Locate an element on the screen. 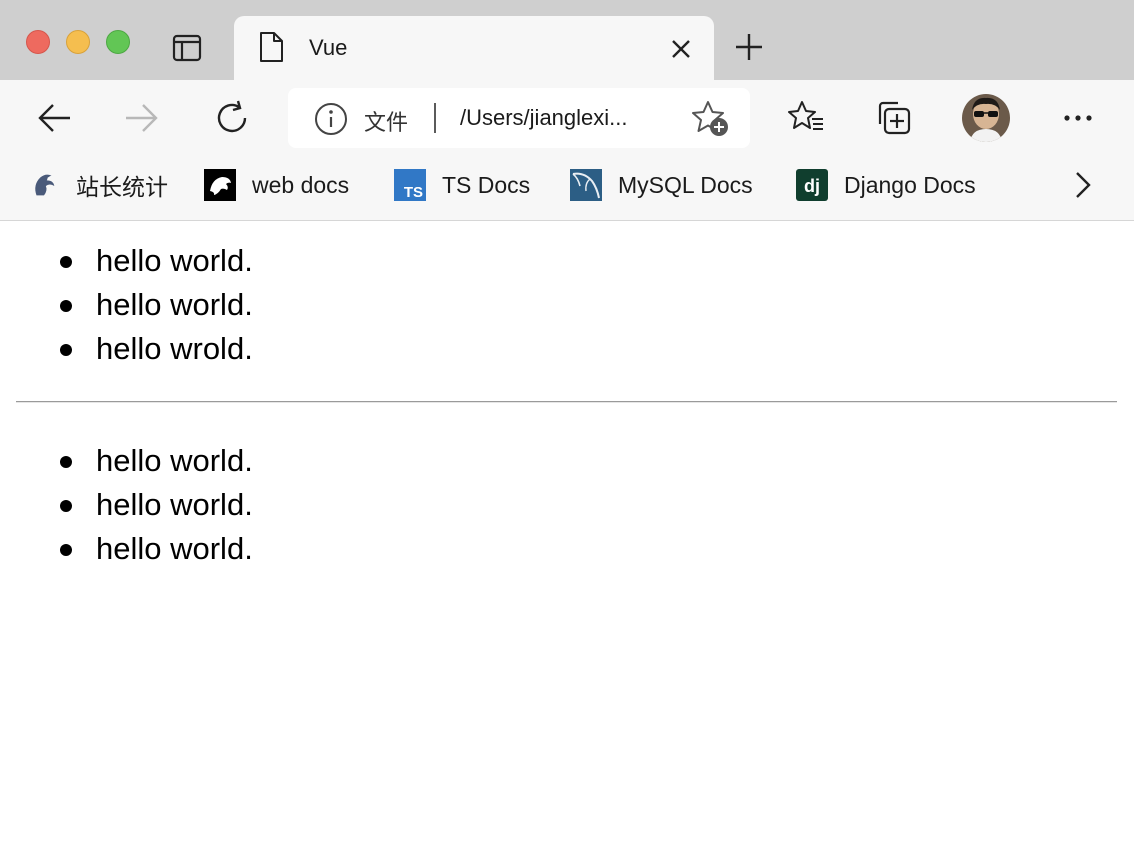 This screenshot has width=1134, height=856. bookmark-ts-docs: TS TS Docs is located at coordinates (462, 185).